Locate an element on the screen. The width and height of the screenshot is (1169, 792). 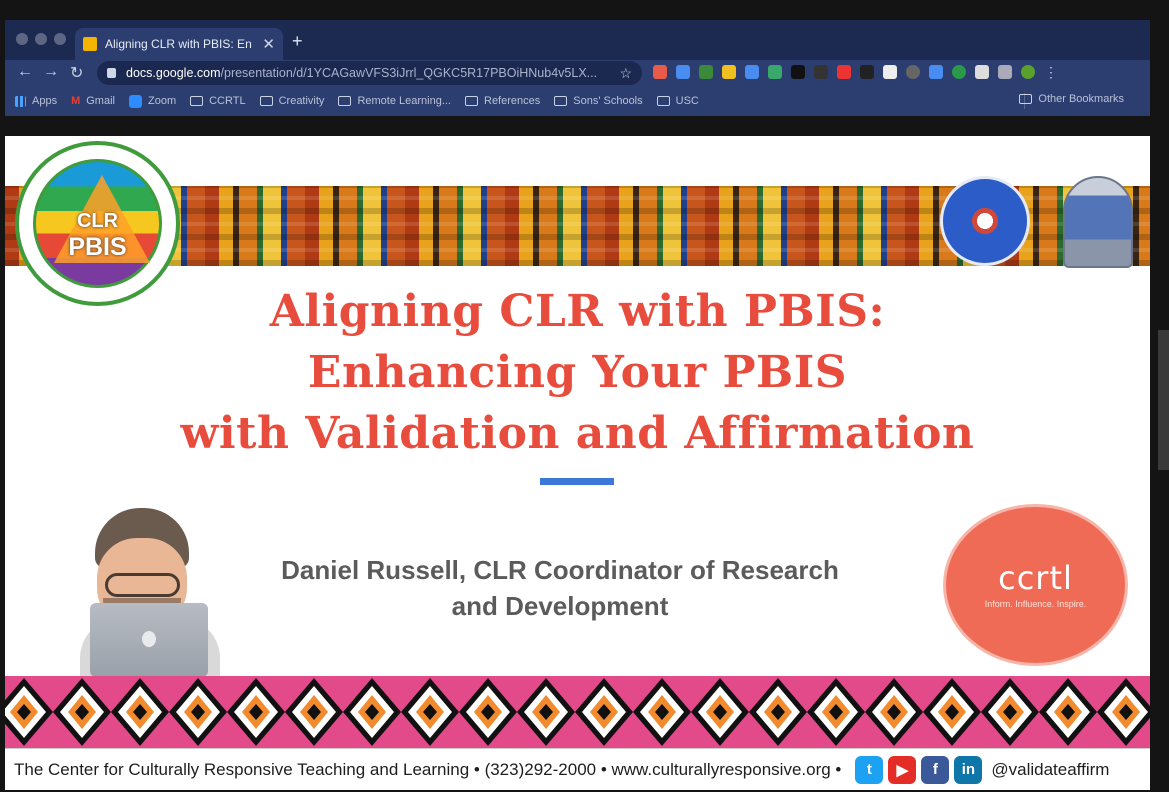
close-window-button is located at coordinates (22, 39).